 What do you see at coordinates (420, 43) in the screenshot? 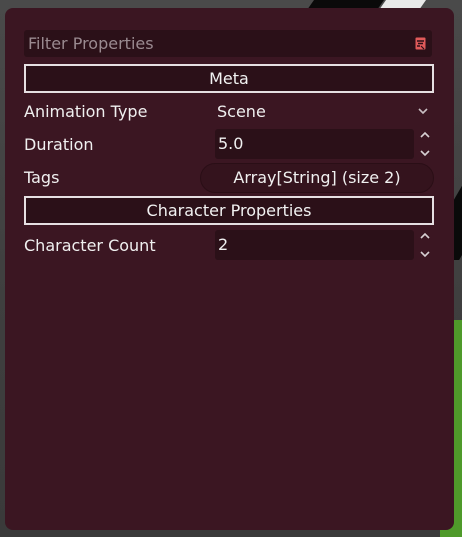
I see `filter-icon` at bounding box center [420, 43].